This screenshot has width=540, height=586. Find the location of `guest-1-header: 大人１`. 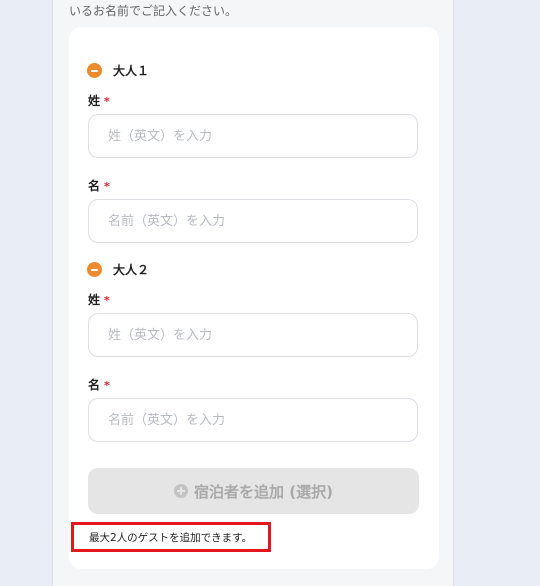

guest-1-header: 大人１ is located at coordinates (118, 70).